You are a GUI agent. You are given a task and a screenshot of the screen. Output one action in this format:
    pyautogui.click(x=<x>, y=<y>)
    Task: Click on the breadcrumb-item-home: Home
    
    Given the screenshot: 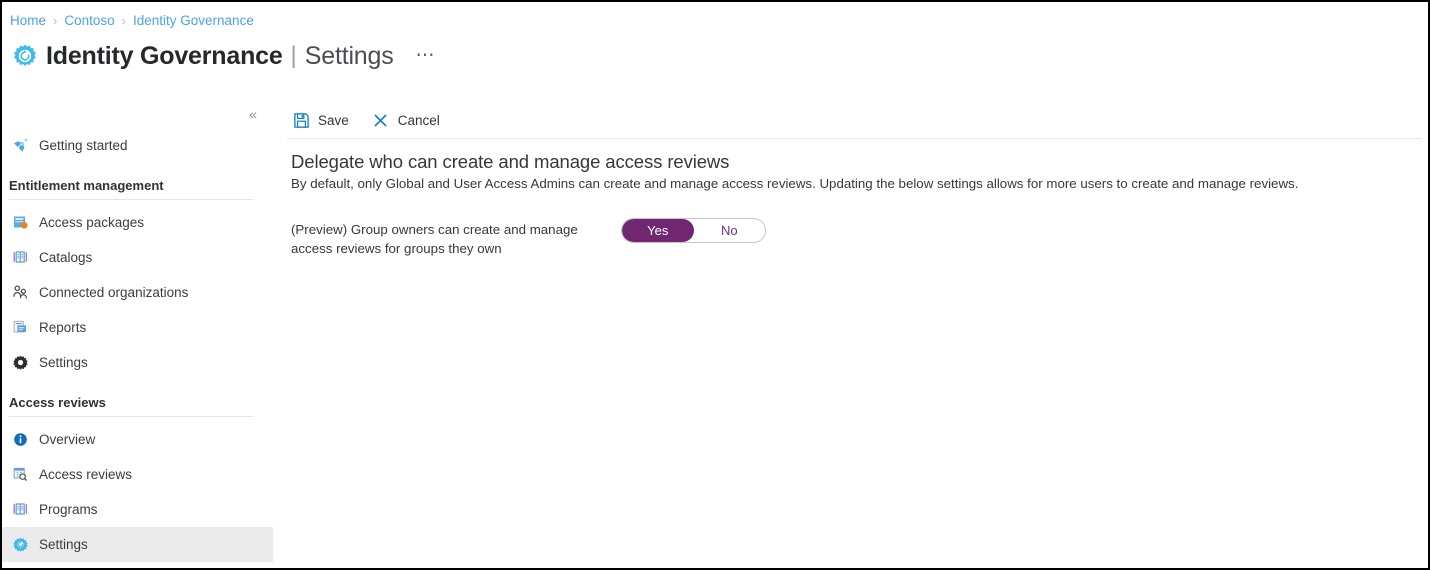 What is the action you would take?
    pyautogui.click(x=28, y=20)
    